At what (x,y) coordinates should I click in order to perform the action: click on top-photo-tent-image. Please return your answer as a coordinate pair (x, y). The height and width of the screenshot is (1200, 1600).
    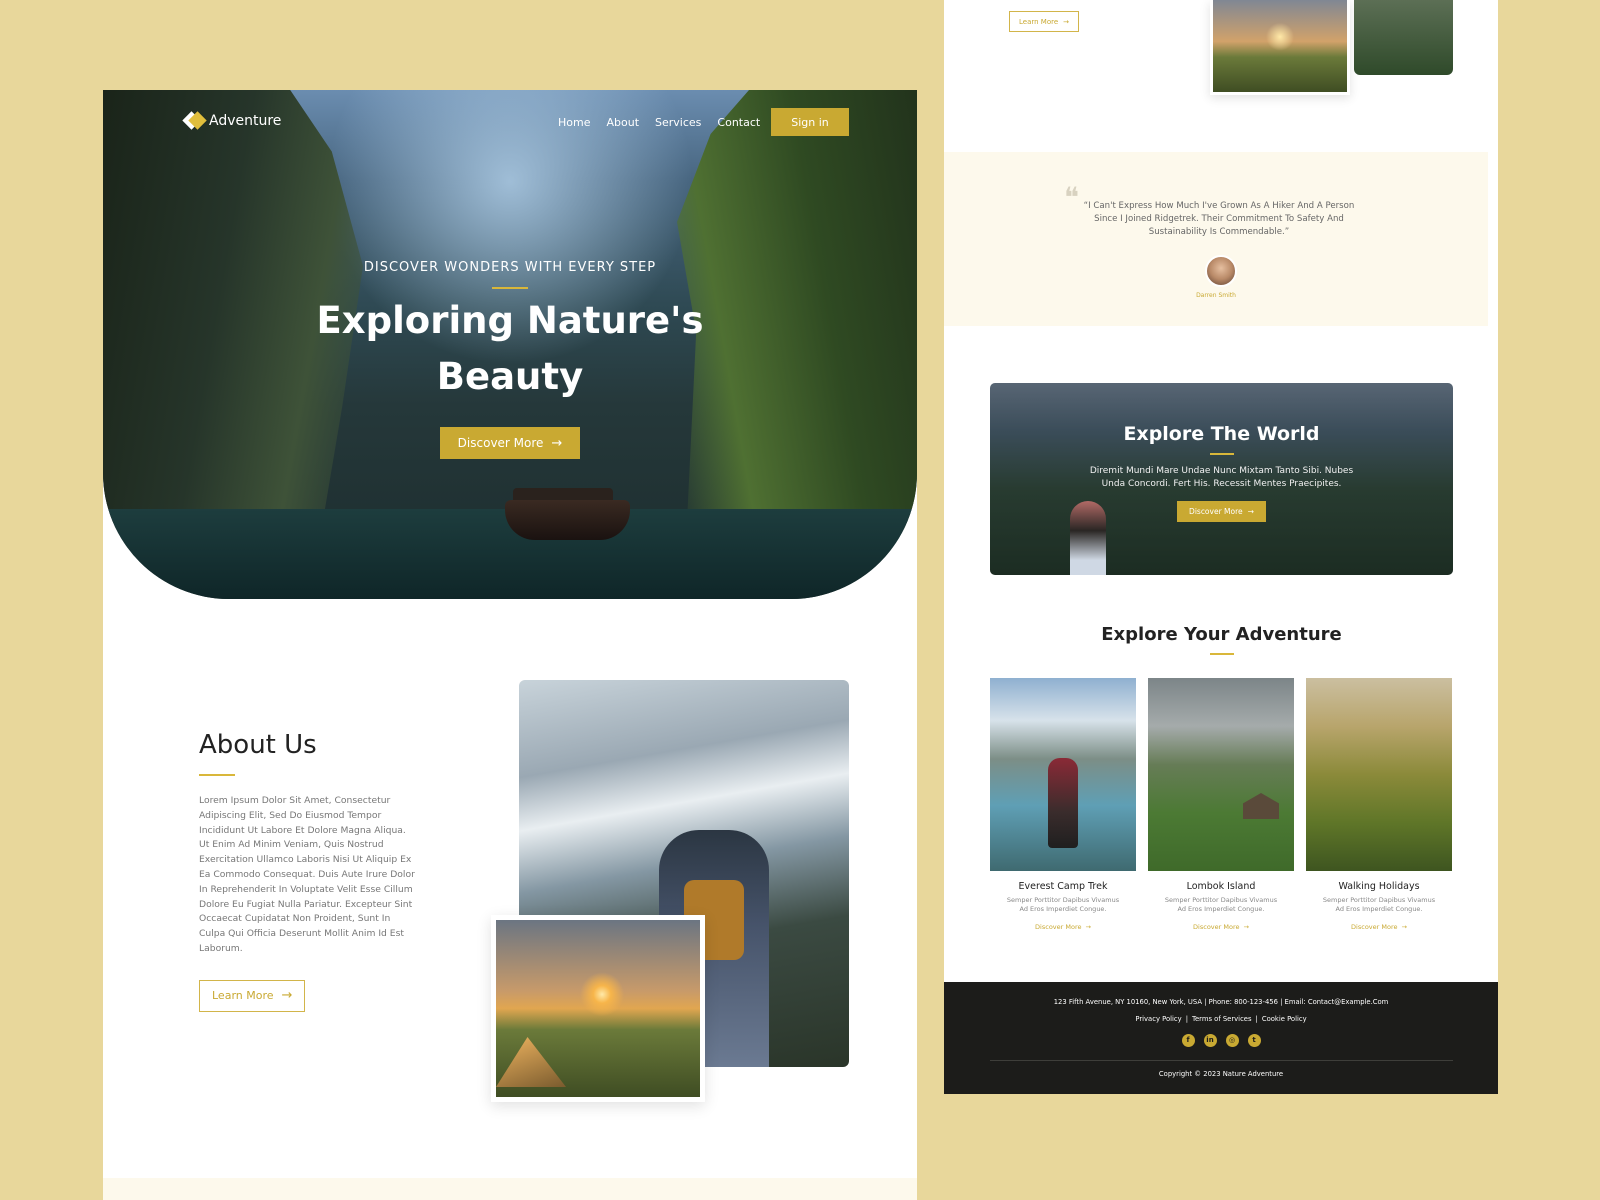
    Looking at the image, I should click on (1280, 46).